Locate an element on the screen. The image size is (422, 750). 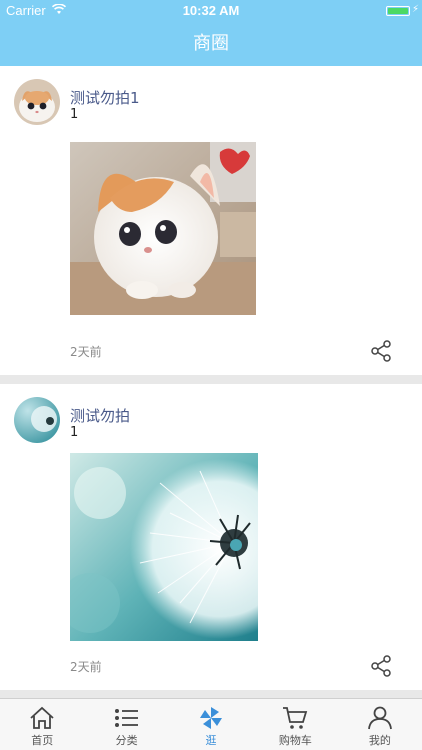
post-username: 测试勿拍 is located at coordinates (100, 415).